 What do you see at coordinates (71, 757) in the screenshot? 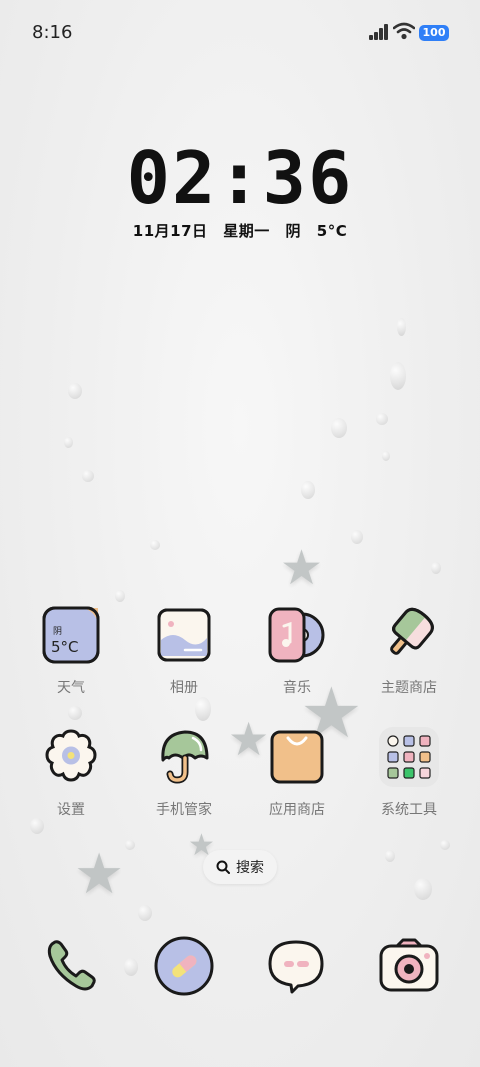
I see `settings-icon` at bounding box center [71, 757].